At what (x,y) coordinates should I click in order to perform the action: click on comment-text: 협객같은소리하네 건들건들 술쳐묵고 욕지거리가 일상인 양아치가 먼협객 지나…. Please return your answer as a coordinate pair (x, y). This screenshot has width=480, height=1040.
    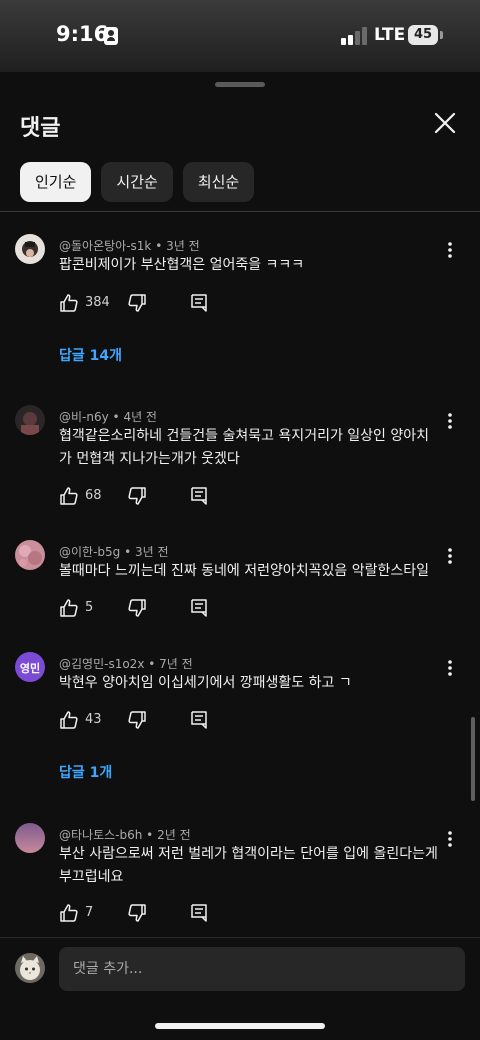
    Looking at the image, I should click on (244, 447).